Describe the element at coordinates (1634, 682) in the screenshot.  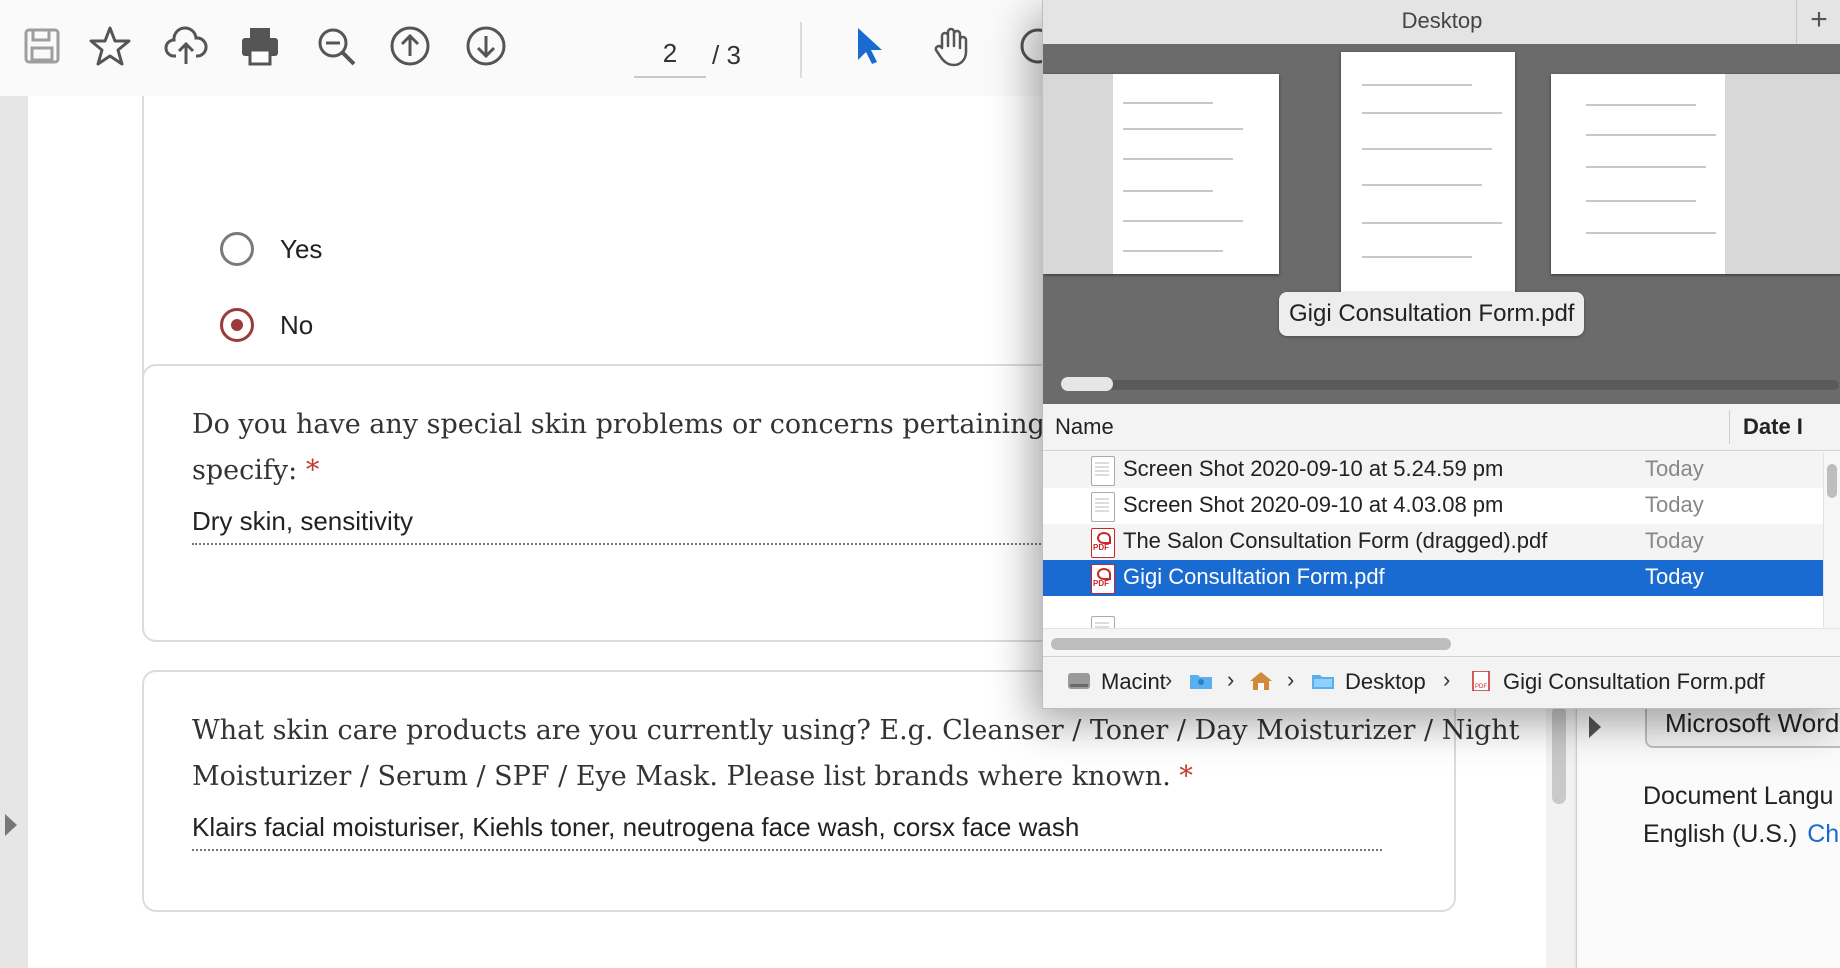
I see `path-file: Gigi Consultation Form.pdf` at that location.